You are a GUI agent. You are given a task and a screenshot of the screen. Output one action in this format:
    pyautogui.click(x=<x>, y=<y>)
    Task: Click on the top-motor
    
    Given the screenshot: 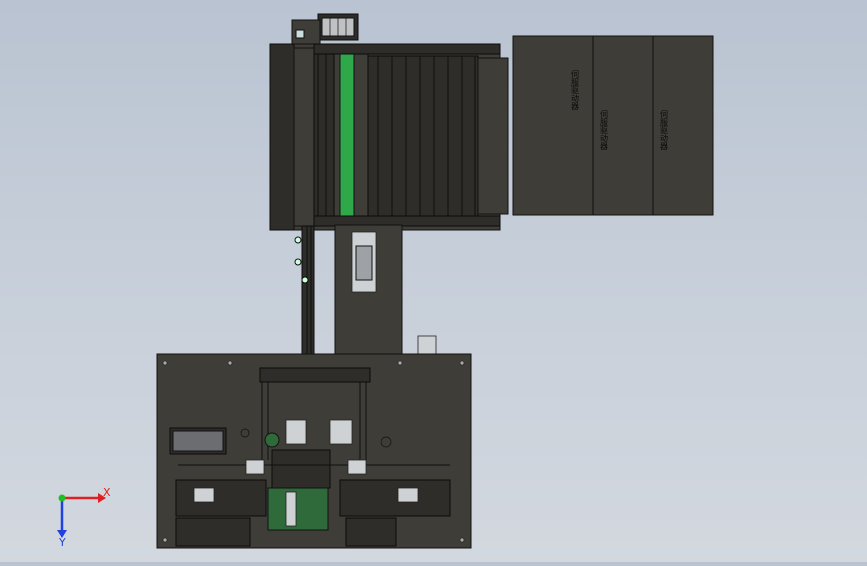 What is the action you would take?
    pyautogui.click(x=325, y=30)
    